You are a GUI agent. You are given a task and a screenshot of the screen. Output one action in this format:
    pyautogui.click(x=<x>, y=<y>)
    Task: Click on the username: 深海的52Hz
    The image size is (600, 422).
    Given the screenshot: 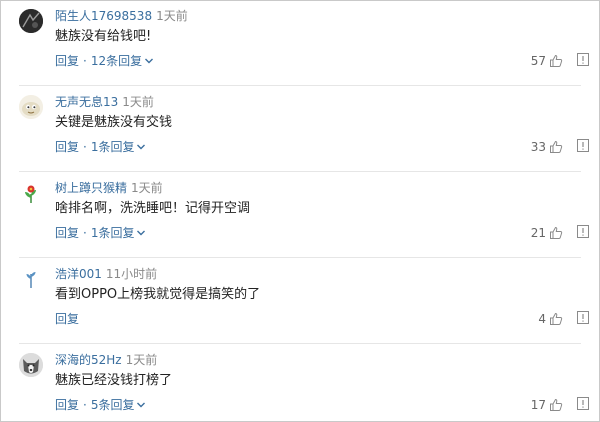 What is the action you would take?
    pyautogui.click(x=88, y=360)
    